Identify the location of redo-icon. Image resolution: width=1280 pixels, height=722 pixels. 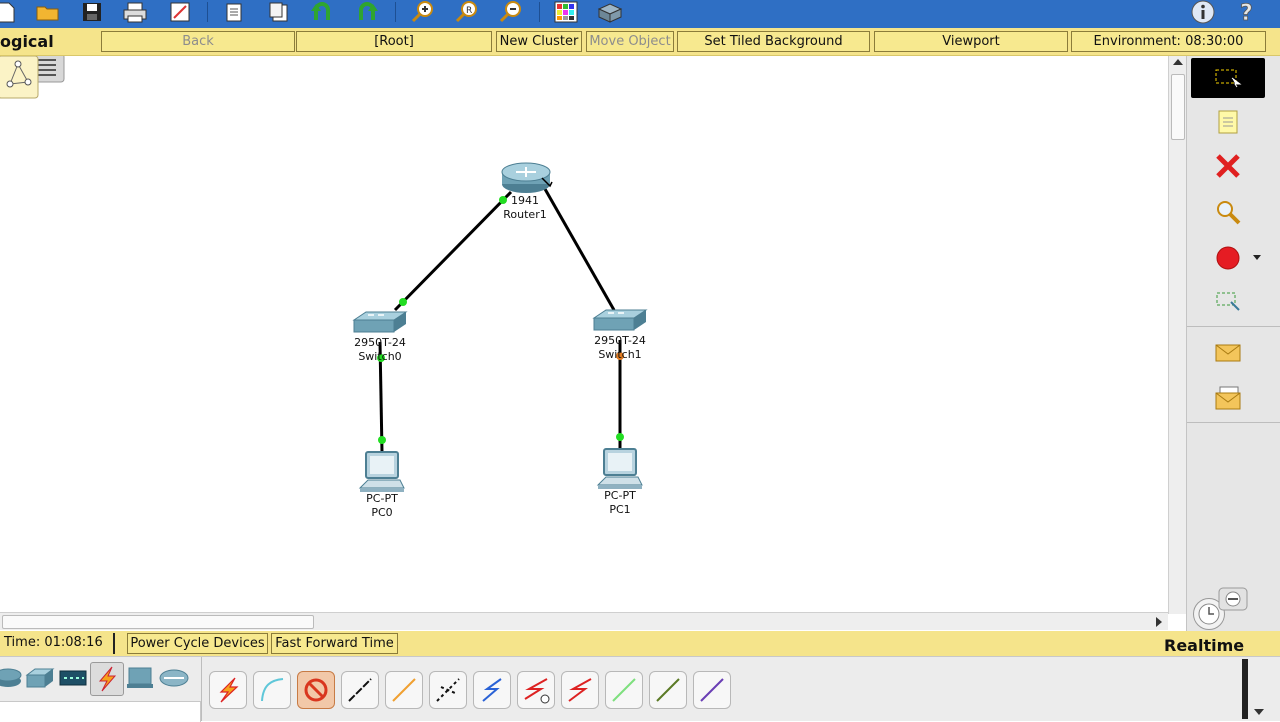
(367, 12).